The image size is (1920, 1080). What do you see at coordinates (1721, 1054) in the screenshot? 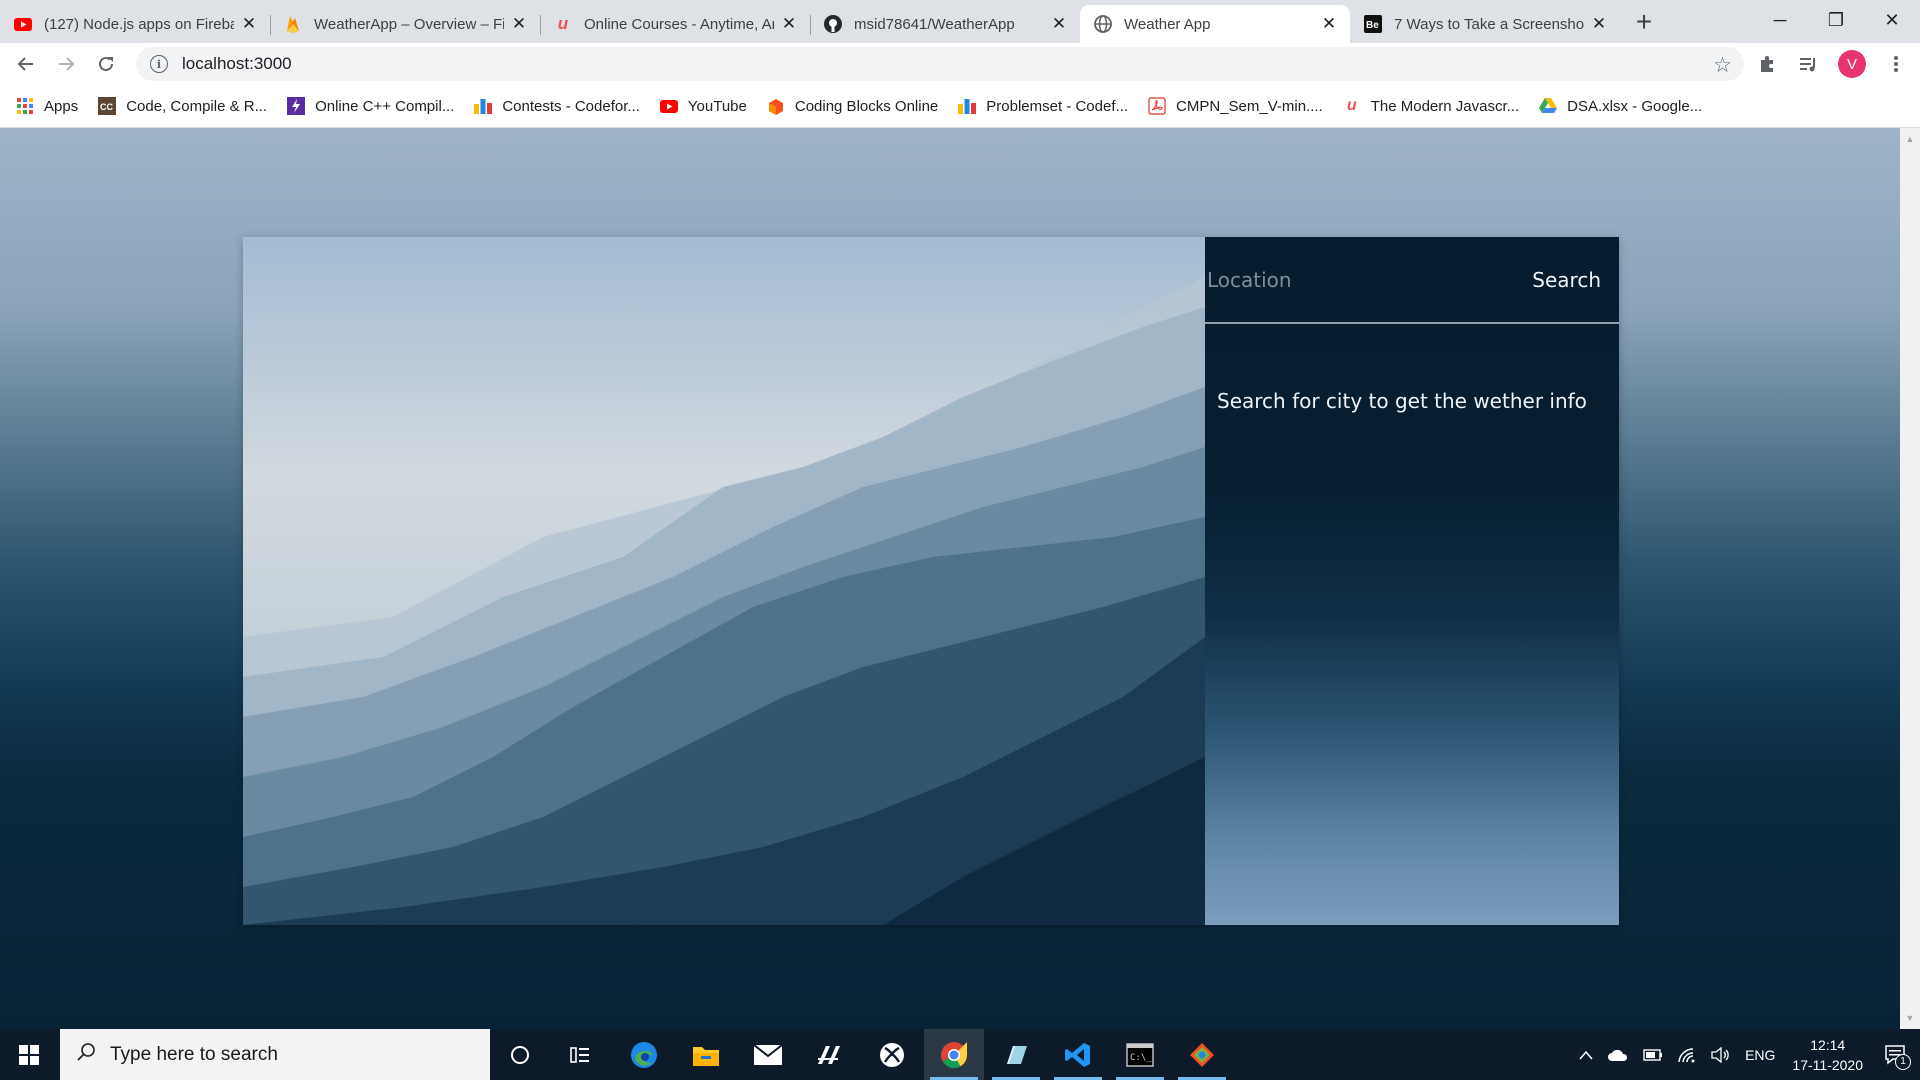
I see `volume-icon` at bounding box center [1721, 1054].